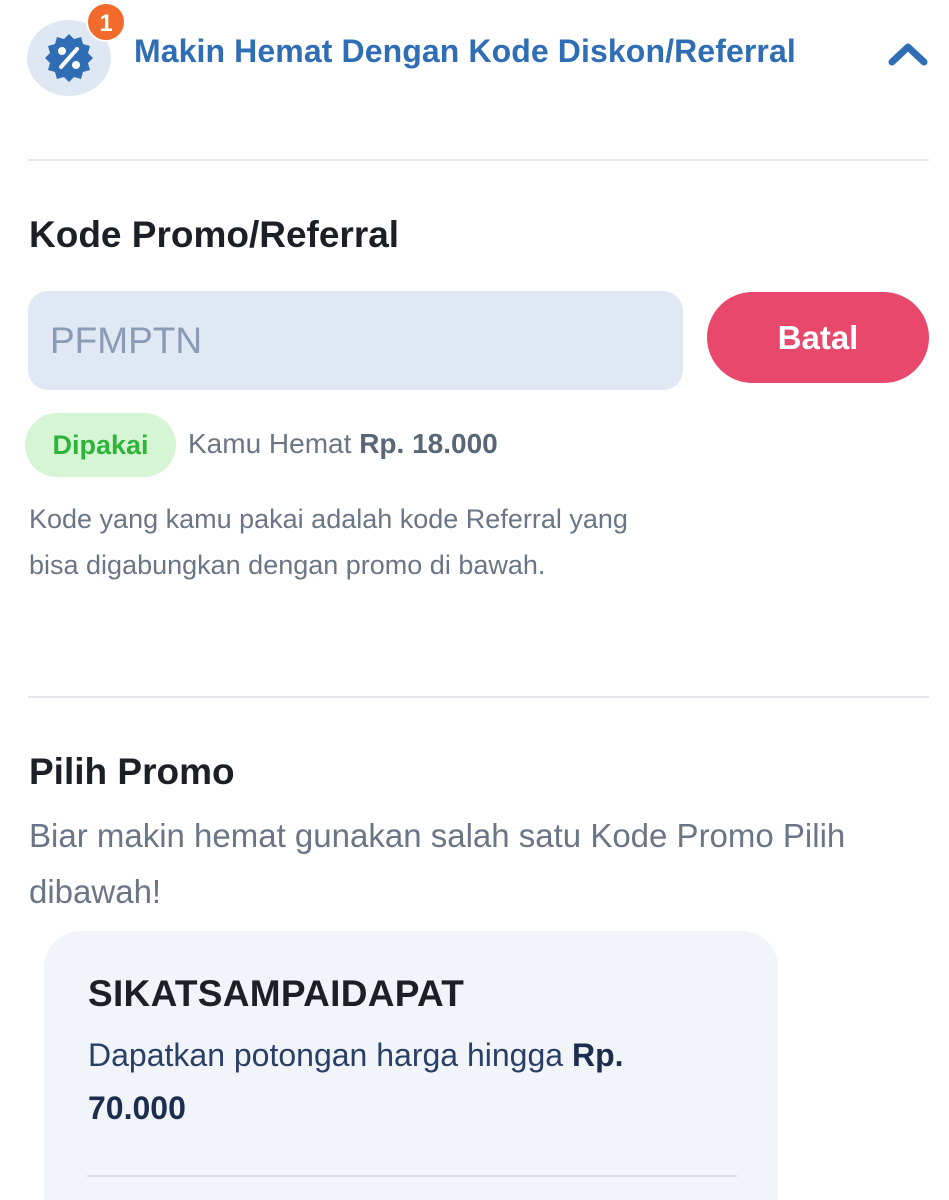 This screenshot has height=1200, width=949. I want to click on notification-badge: 1, so click(106, 22).